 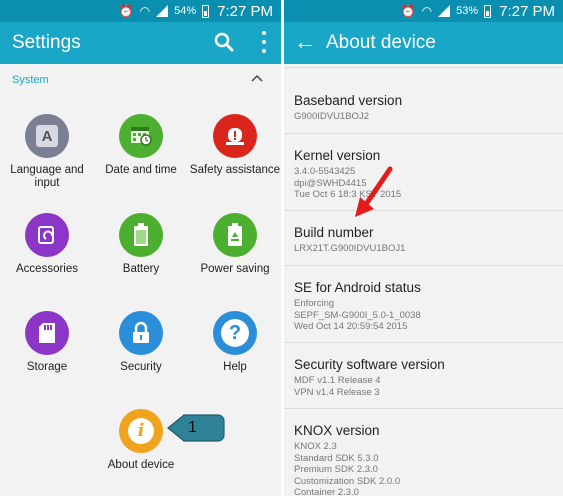 I want to click on item-value: LRX21T.G900IDVU1BOJ1, so click(x=350, y=248).